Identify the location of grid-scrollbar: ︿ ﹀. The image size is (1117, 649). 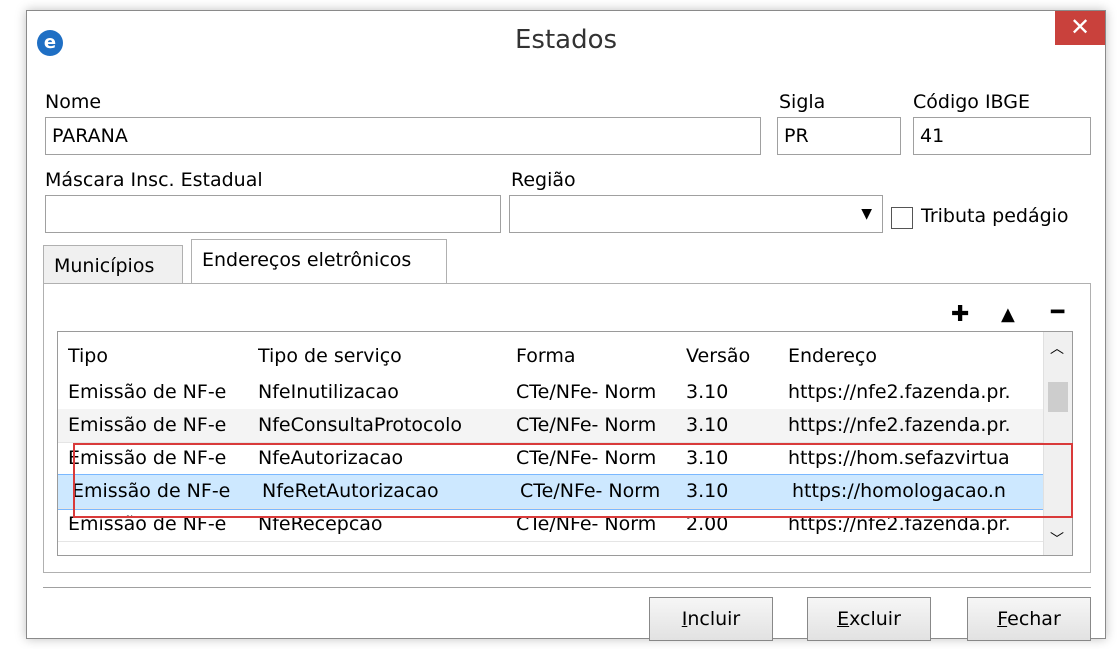
(1057, 443).